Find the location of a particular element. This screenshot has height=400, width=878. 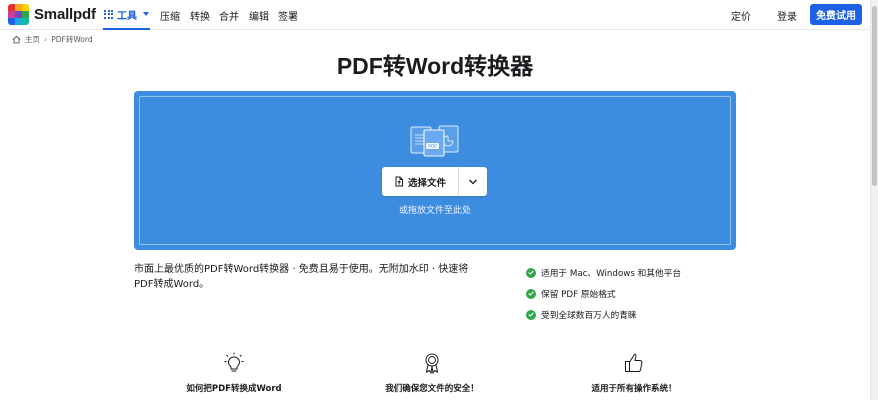

feature-text: 受到全球数百万人的青睐 is located at coordinates (589, 316).